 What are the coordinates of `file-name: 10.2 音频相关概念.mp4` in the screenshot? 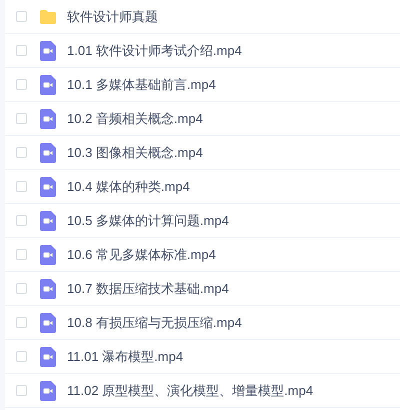 It's located at (135, 118).